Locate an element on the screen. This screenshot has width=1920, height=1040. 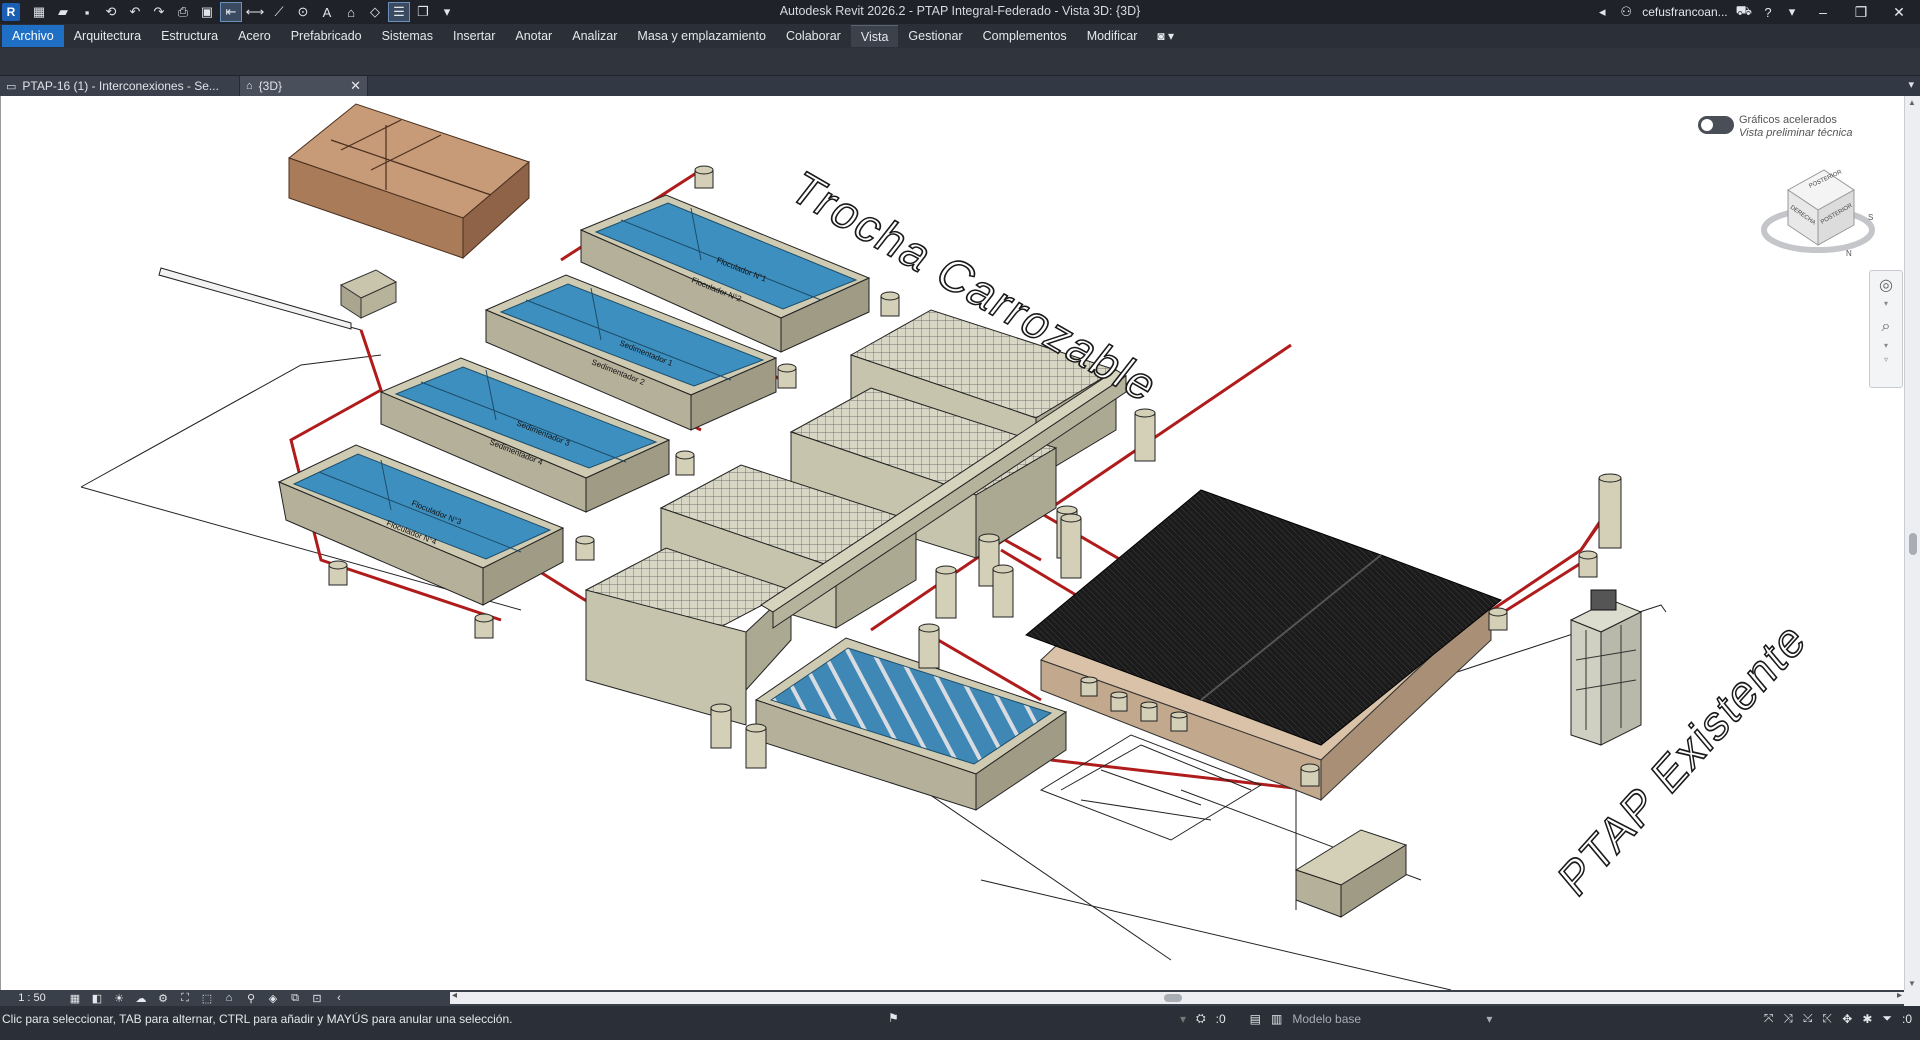
select-underlay-icon: ⤨ is located at coordinates (1788, 1018).